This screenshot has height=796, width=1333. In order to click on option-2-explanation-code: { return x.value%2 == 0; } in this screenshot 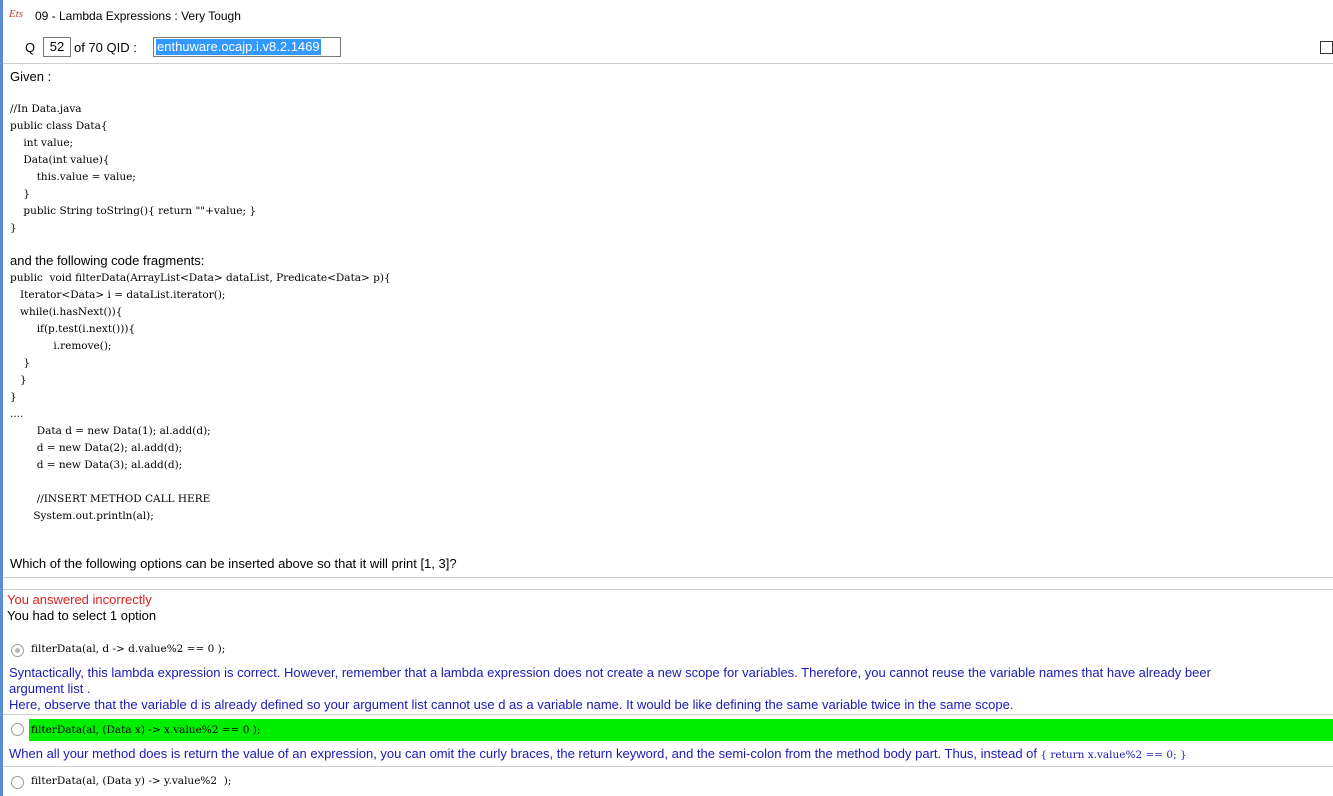, I will do `click(1112, 755)`.